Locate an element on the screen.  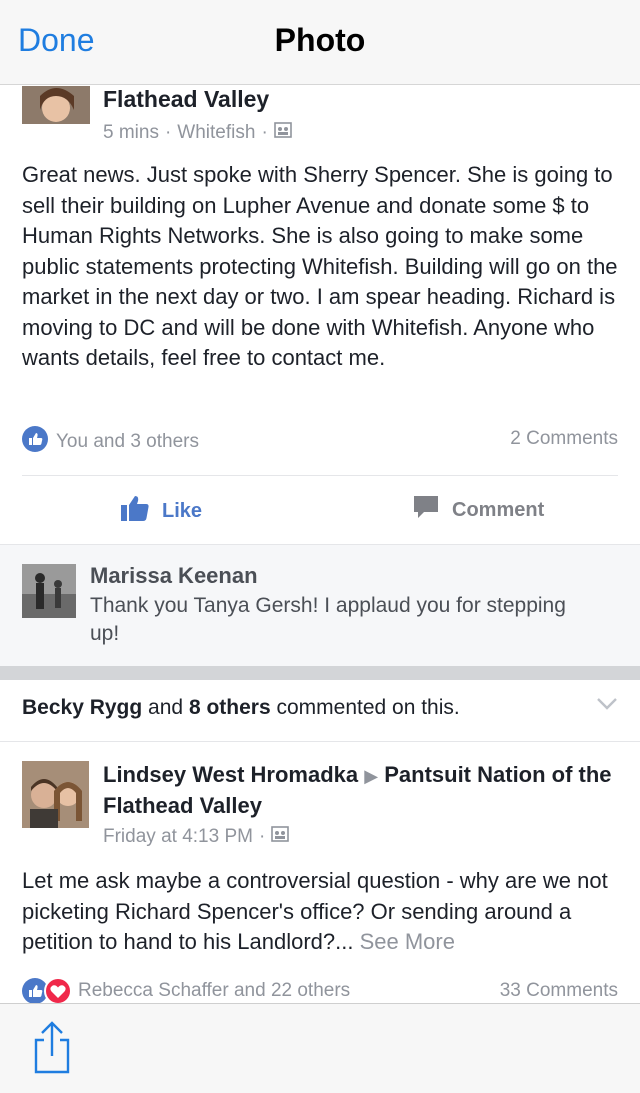
social-name: Becky Rygg is located at coordinates (82, 707).